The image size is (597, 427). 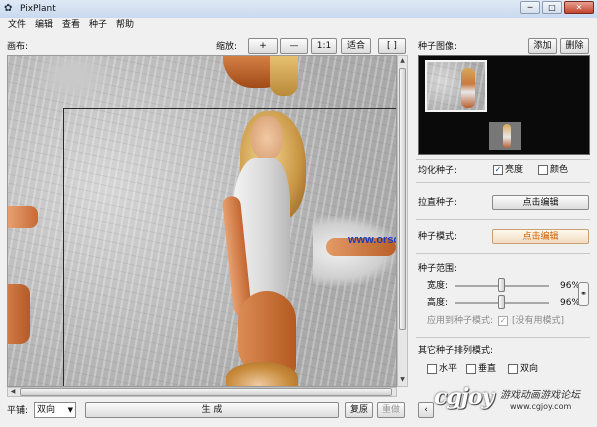 What do you see at coordinates (438, 171) in the screenshot?
I see `equalize-label: 均化种子:` at bounding box center [438, 171].